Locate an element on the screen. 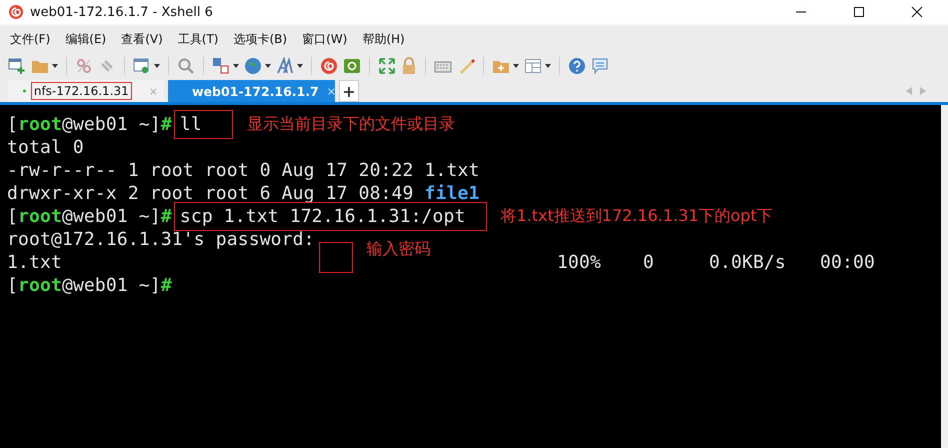 Image resolution: width=948 pixels, height=448 pixels. status-dot-icon is located at coordinates (24, 91).